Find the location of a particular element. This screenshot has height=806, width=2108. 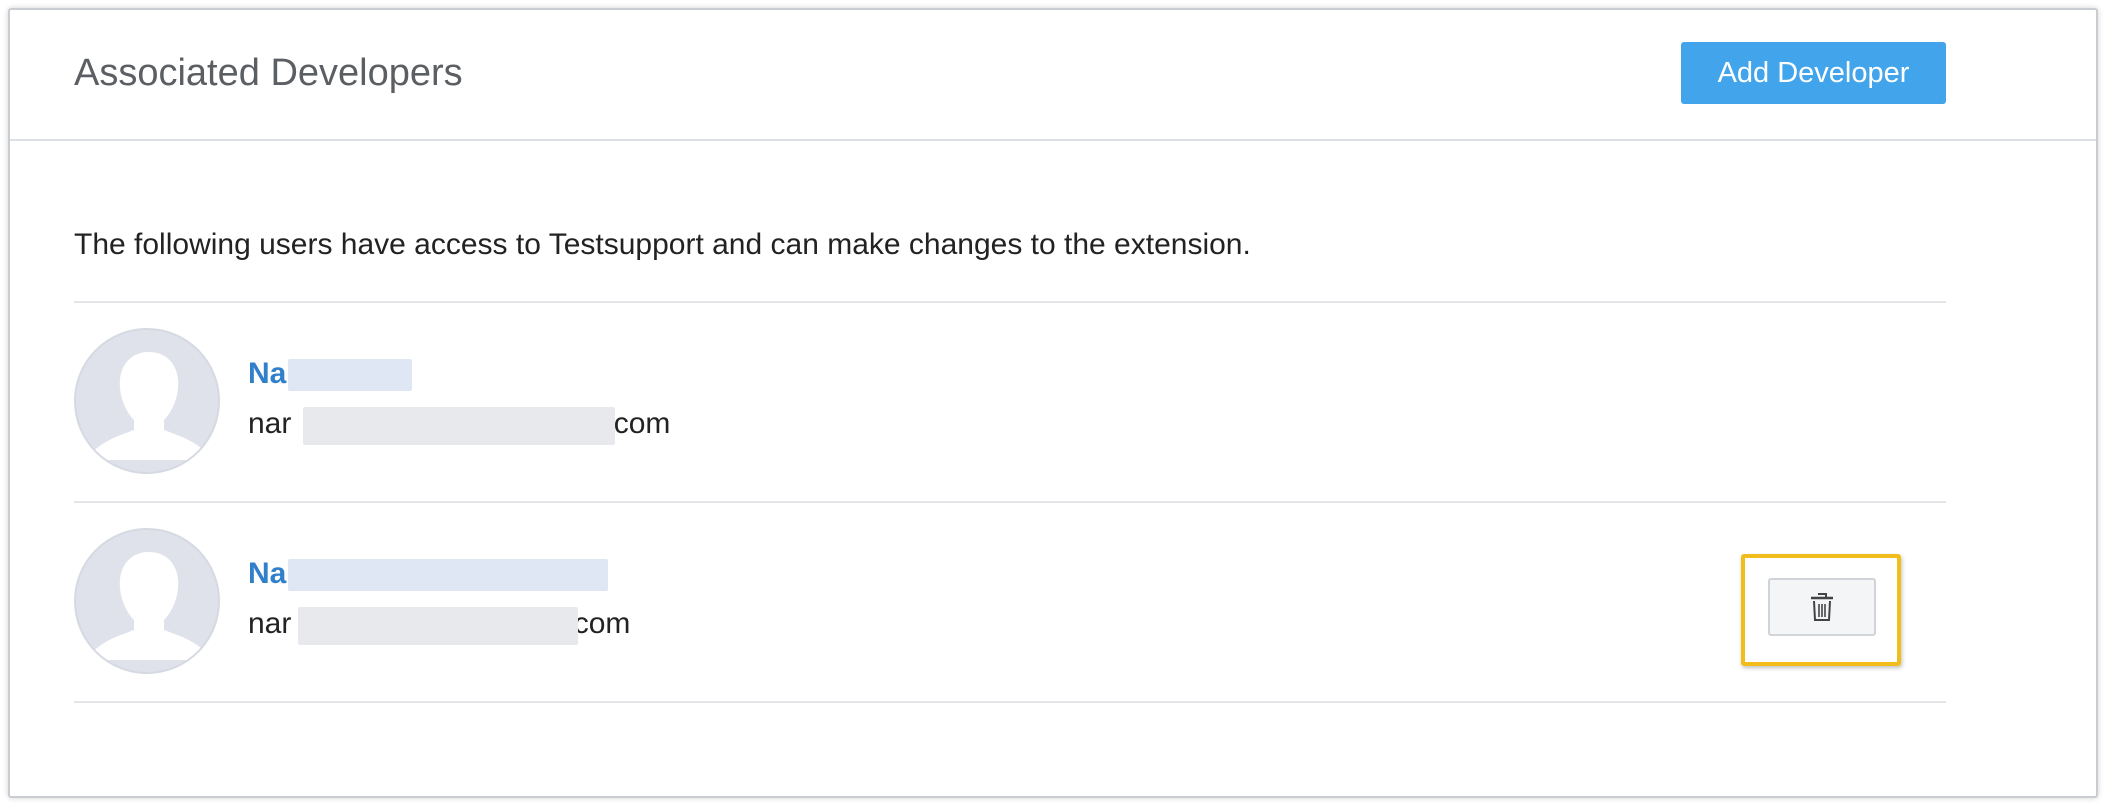

trash-icon is located at coordinates (1822, 607).